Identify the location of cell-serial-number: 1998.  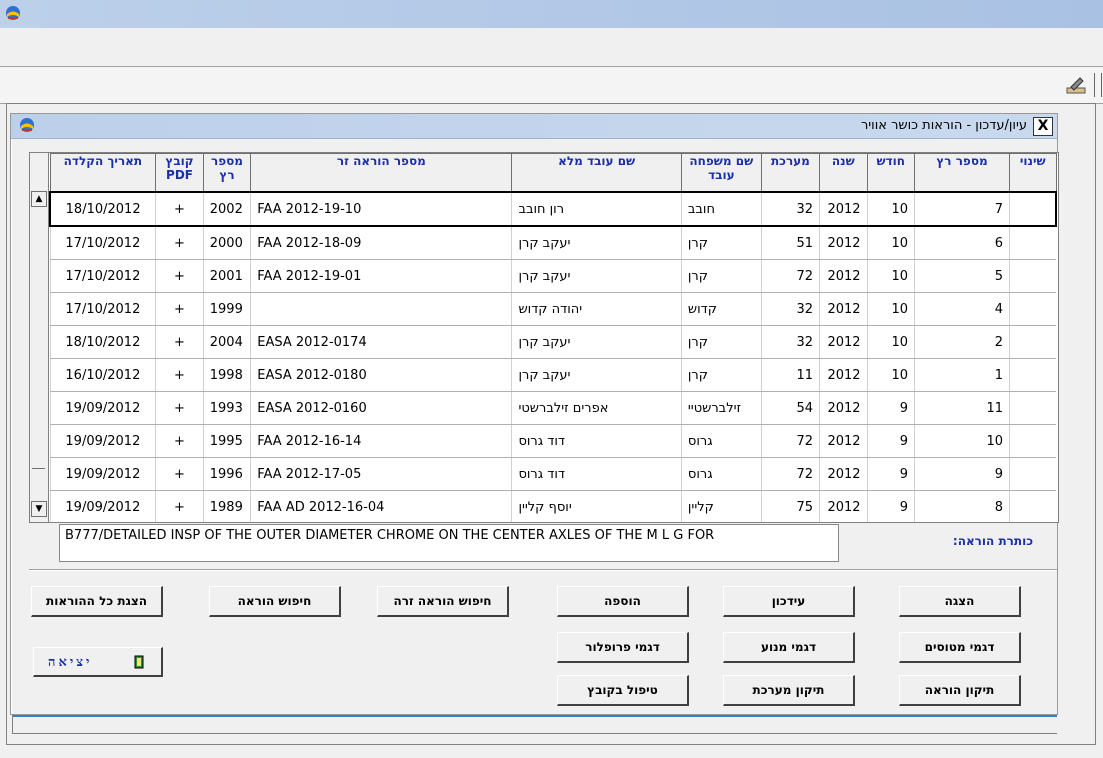
(226, 375).